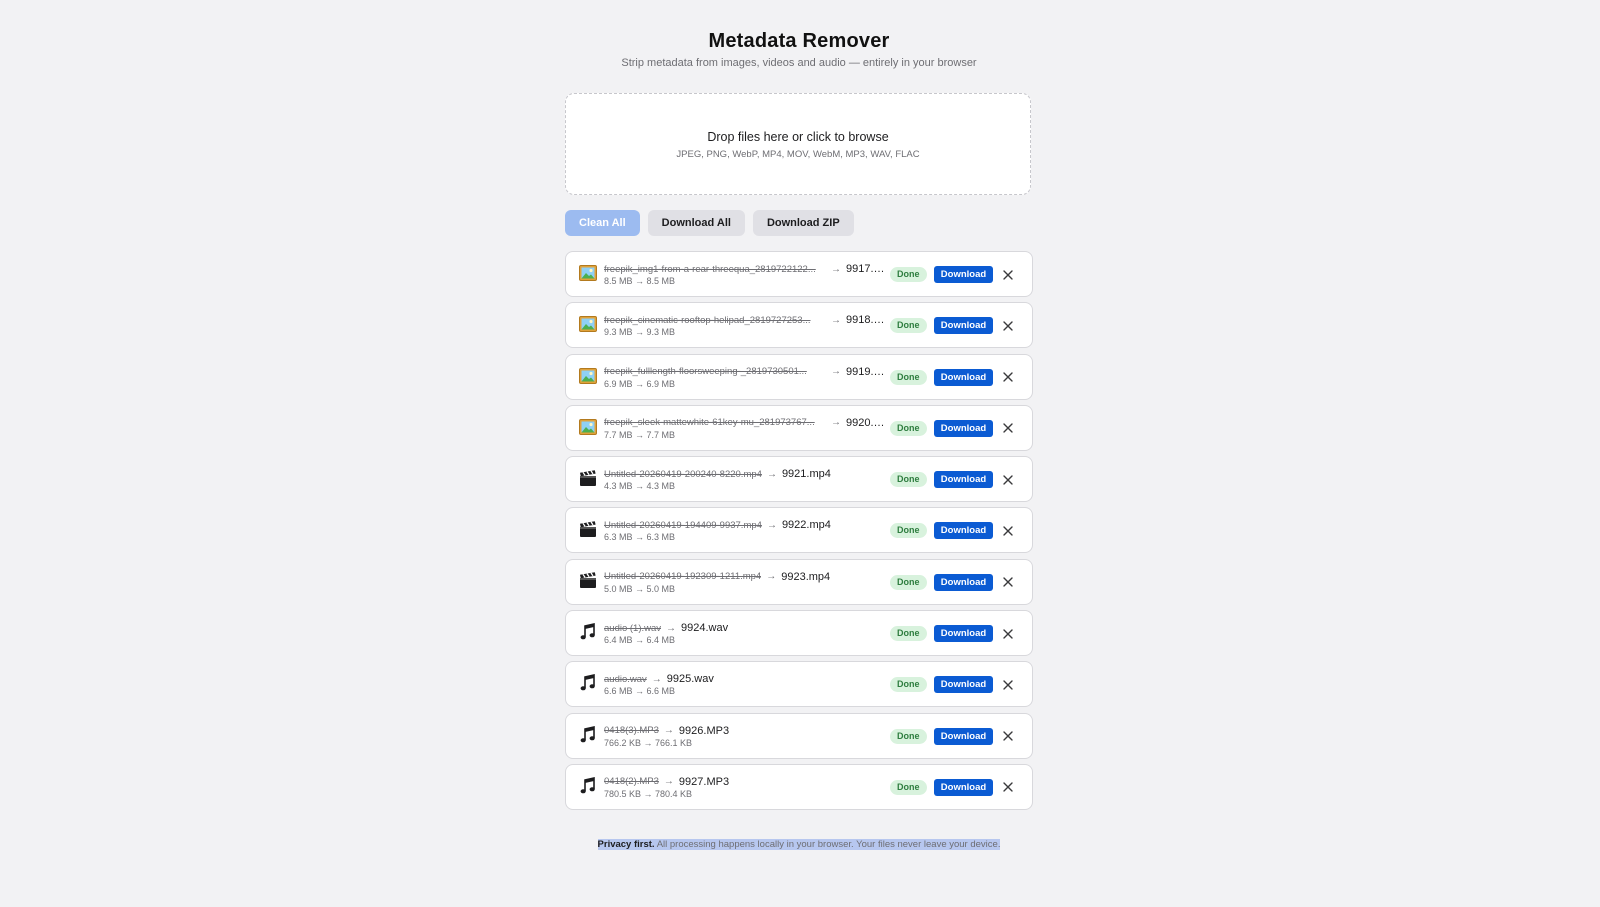 Image resolution: width=1600 pixels, height=907 pixels. Describe the element at coordinates (631, 782) in the screenshot. I see `original-filename: 0418(2).MP3` at that location.